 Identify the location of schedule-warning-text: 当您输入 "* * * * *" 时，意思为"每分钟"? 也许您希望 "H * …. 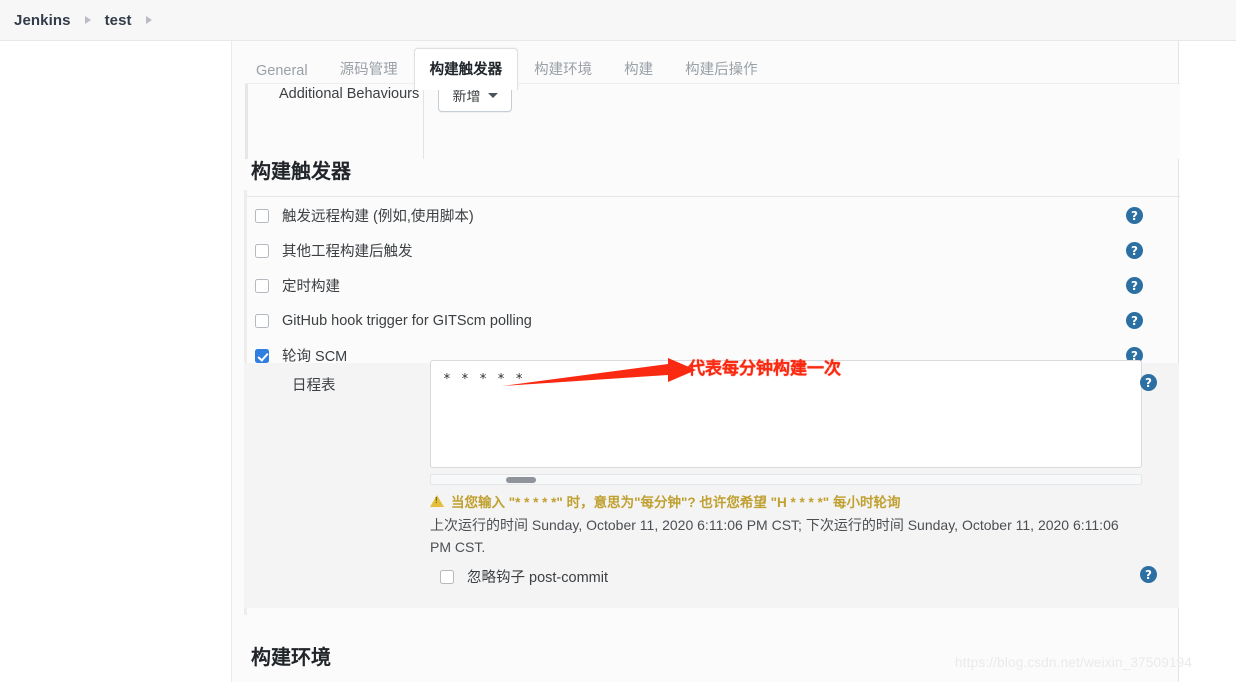
(676, 502).